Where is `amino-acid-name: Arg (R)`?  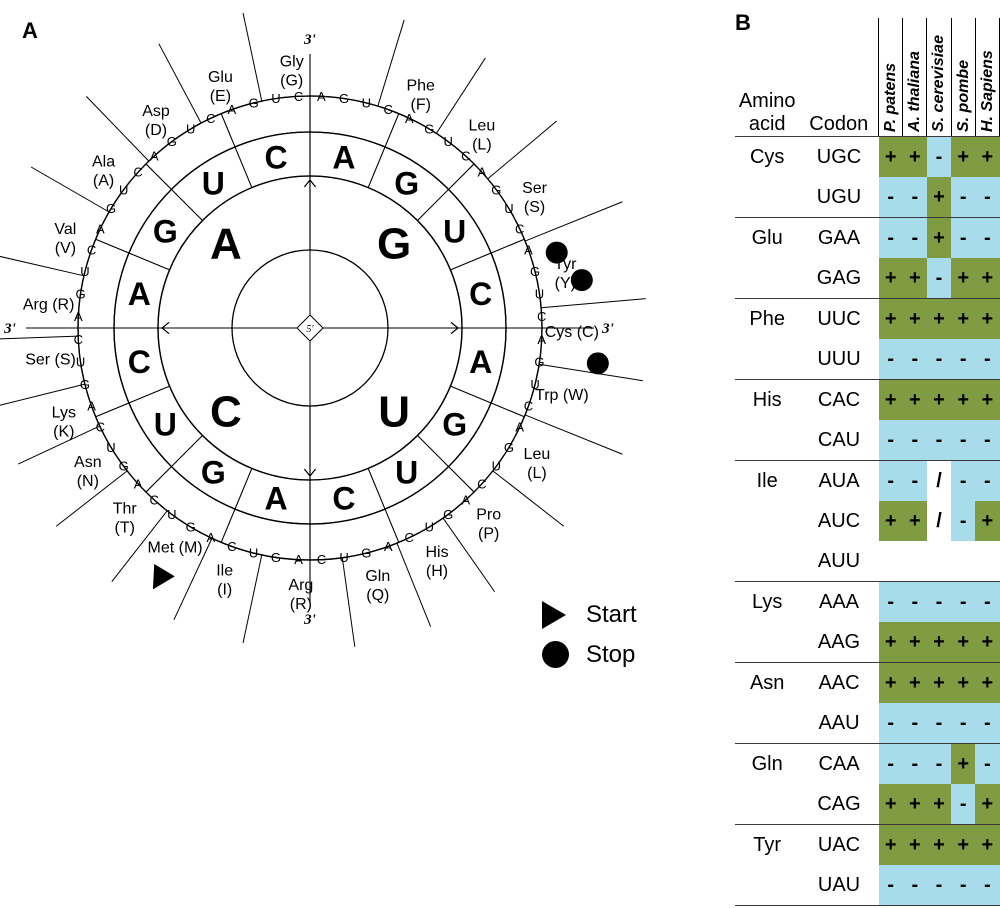
amino-acid-name: Arg (R) is located at coordinates (49, 305).